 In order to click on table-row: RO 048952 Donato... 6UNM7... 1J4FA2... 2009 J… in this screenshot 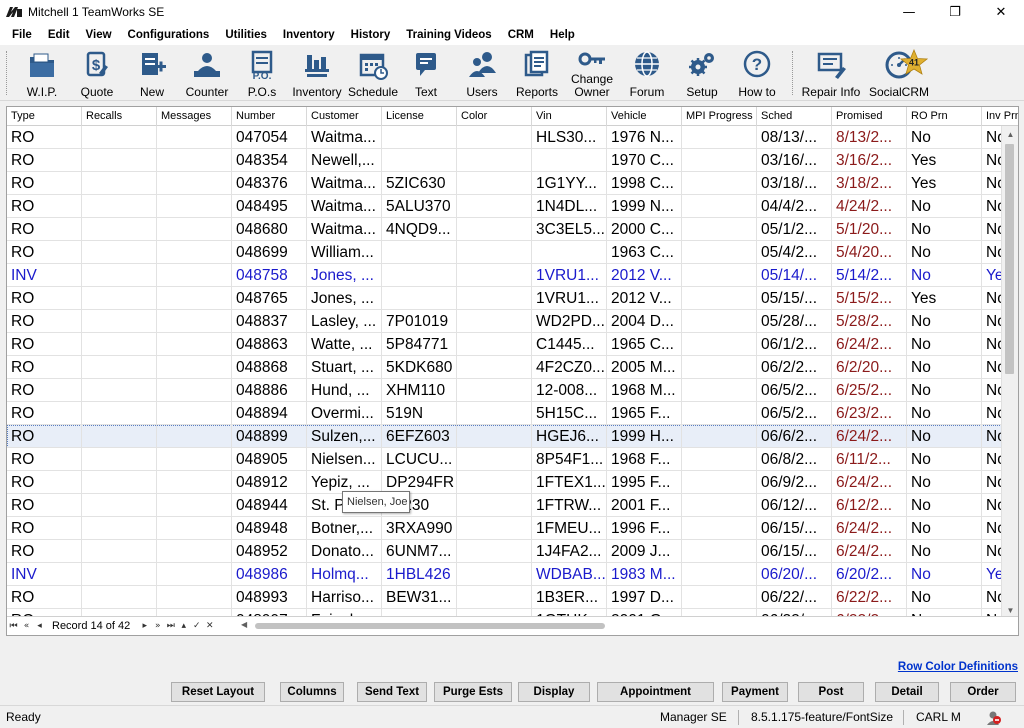, I will do `click(512, 551)`.